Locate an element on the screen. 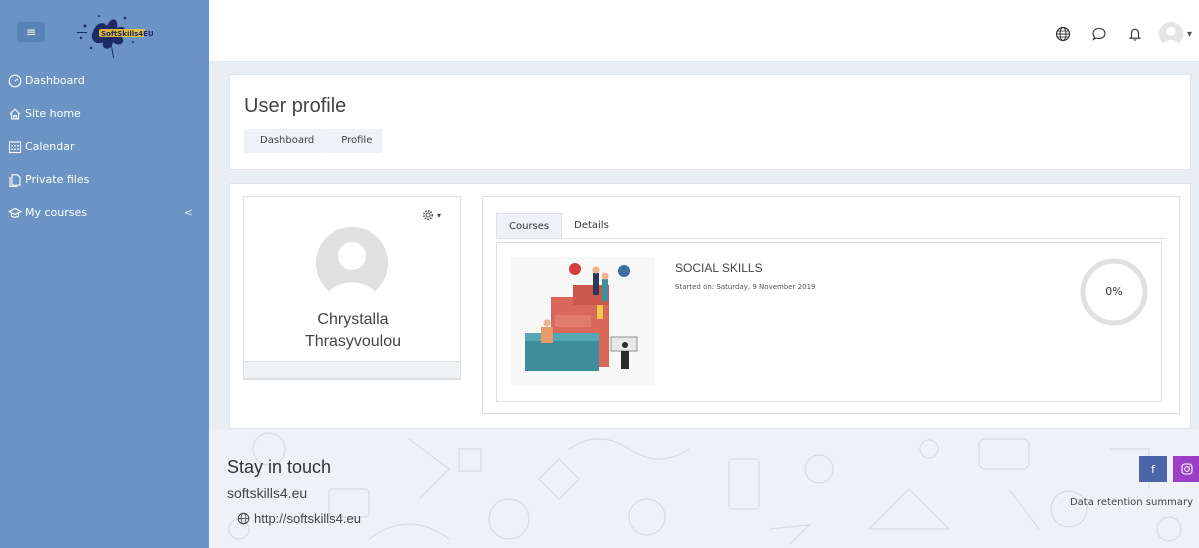 The width and height of the screenshot is (1199, 548). sidebar-item-calendar: Calendar is located at coordinates (104, 146).